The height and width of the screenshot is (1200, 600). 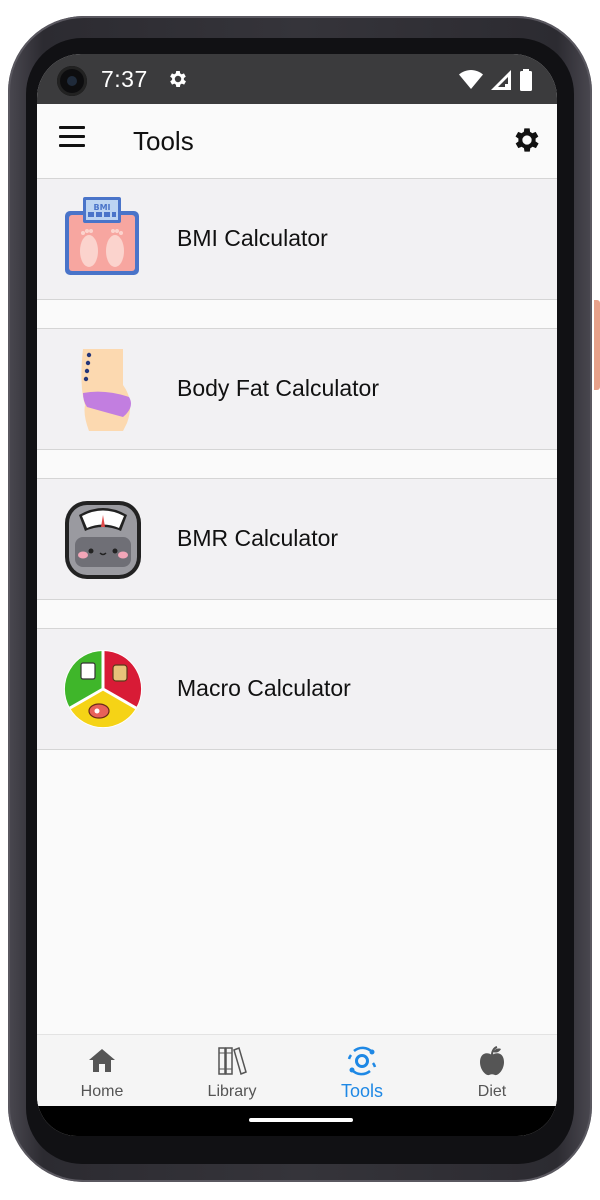 I want to click on nav-item-library: Library, so click(x=232, y=1071).